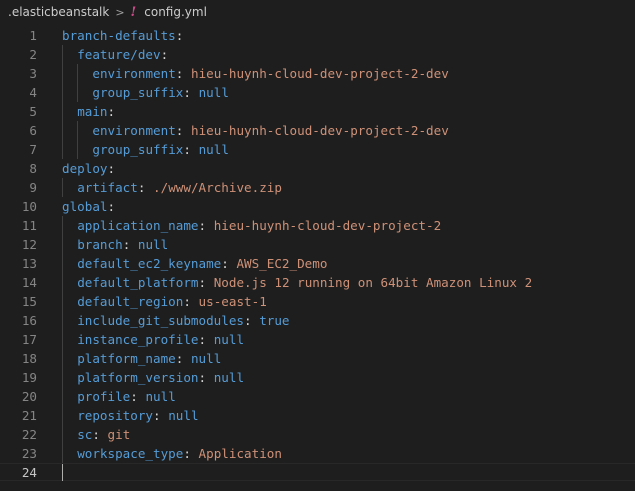  I want to click on code-line: 17 instance_profile: null, so click(317, 339).